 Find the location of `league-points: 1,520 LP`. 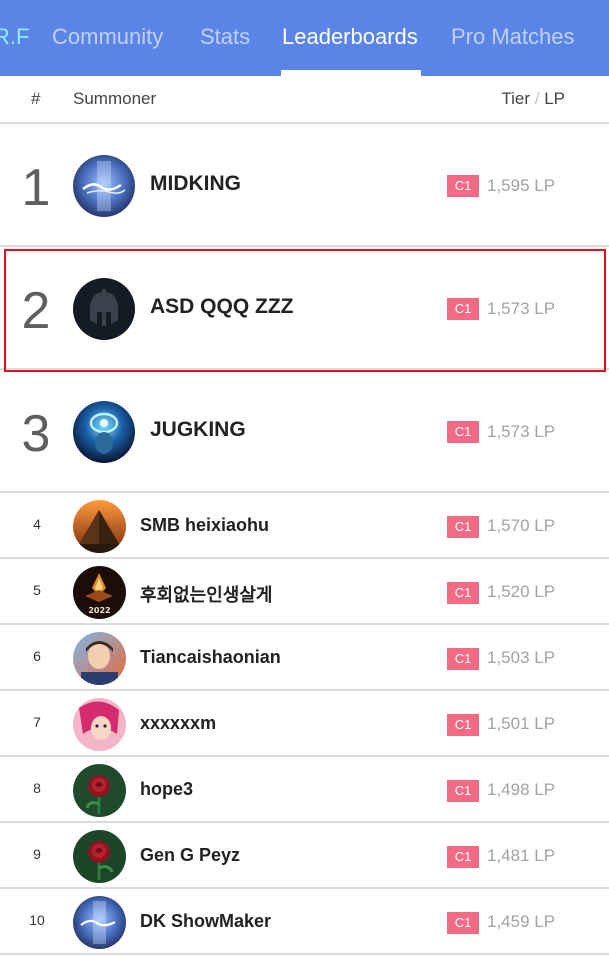

league-points: 1,520 LP is located at coordinates (521, 591).